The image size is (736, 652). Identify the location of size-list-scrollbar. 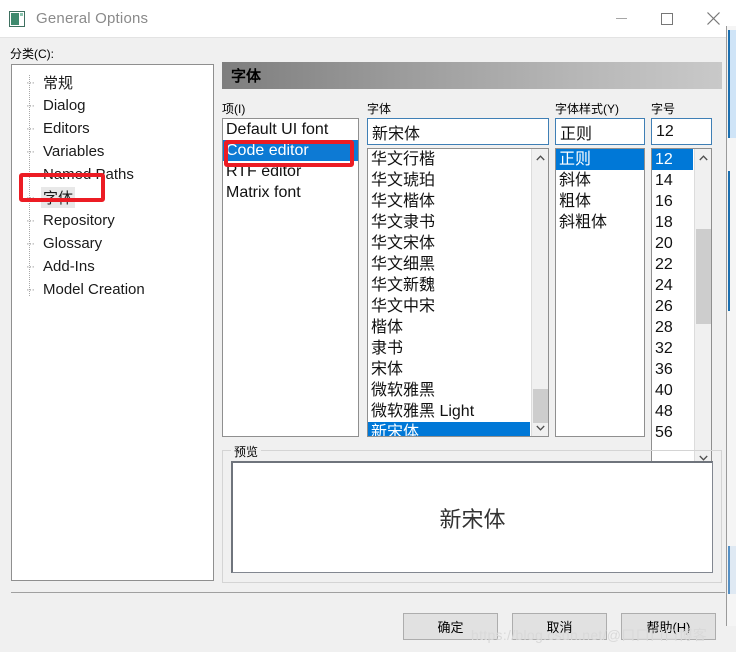
(702, 307).